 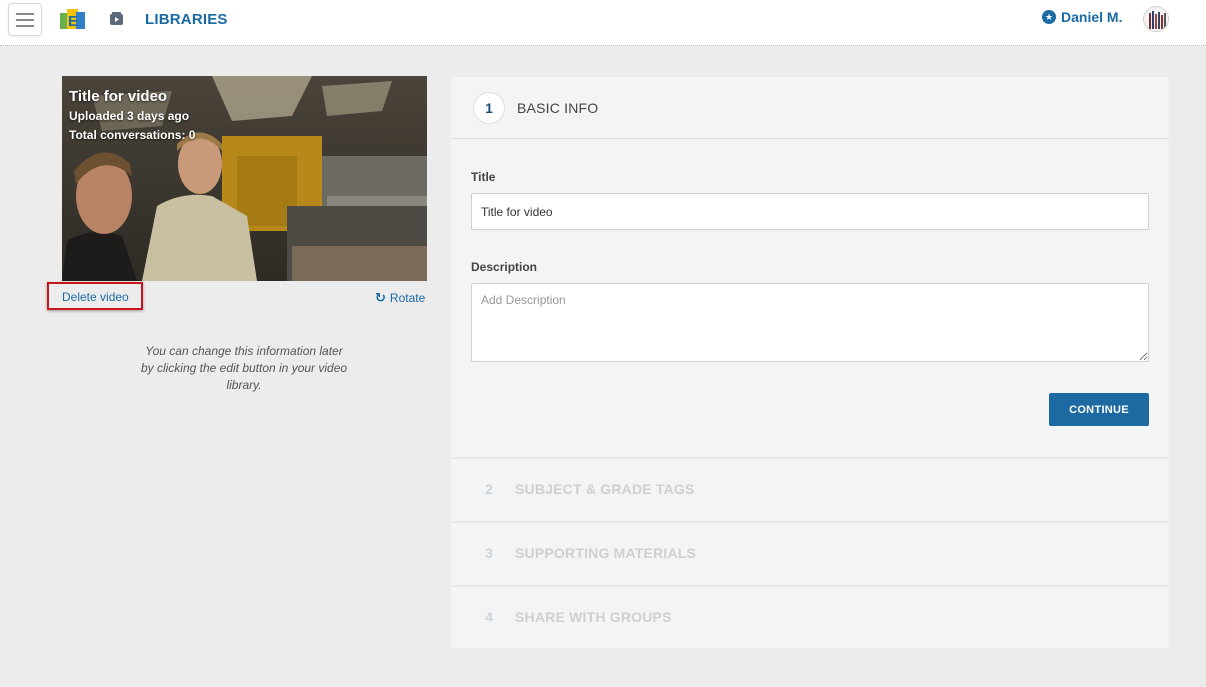 I want to click on step-share-with-groups: 4 SHARE WITH GROUPS, so click(x=810, y=616).